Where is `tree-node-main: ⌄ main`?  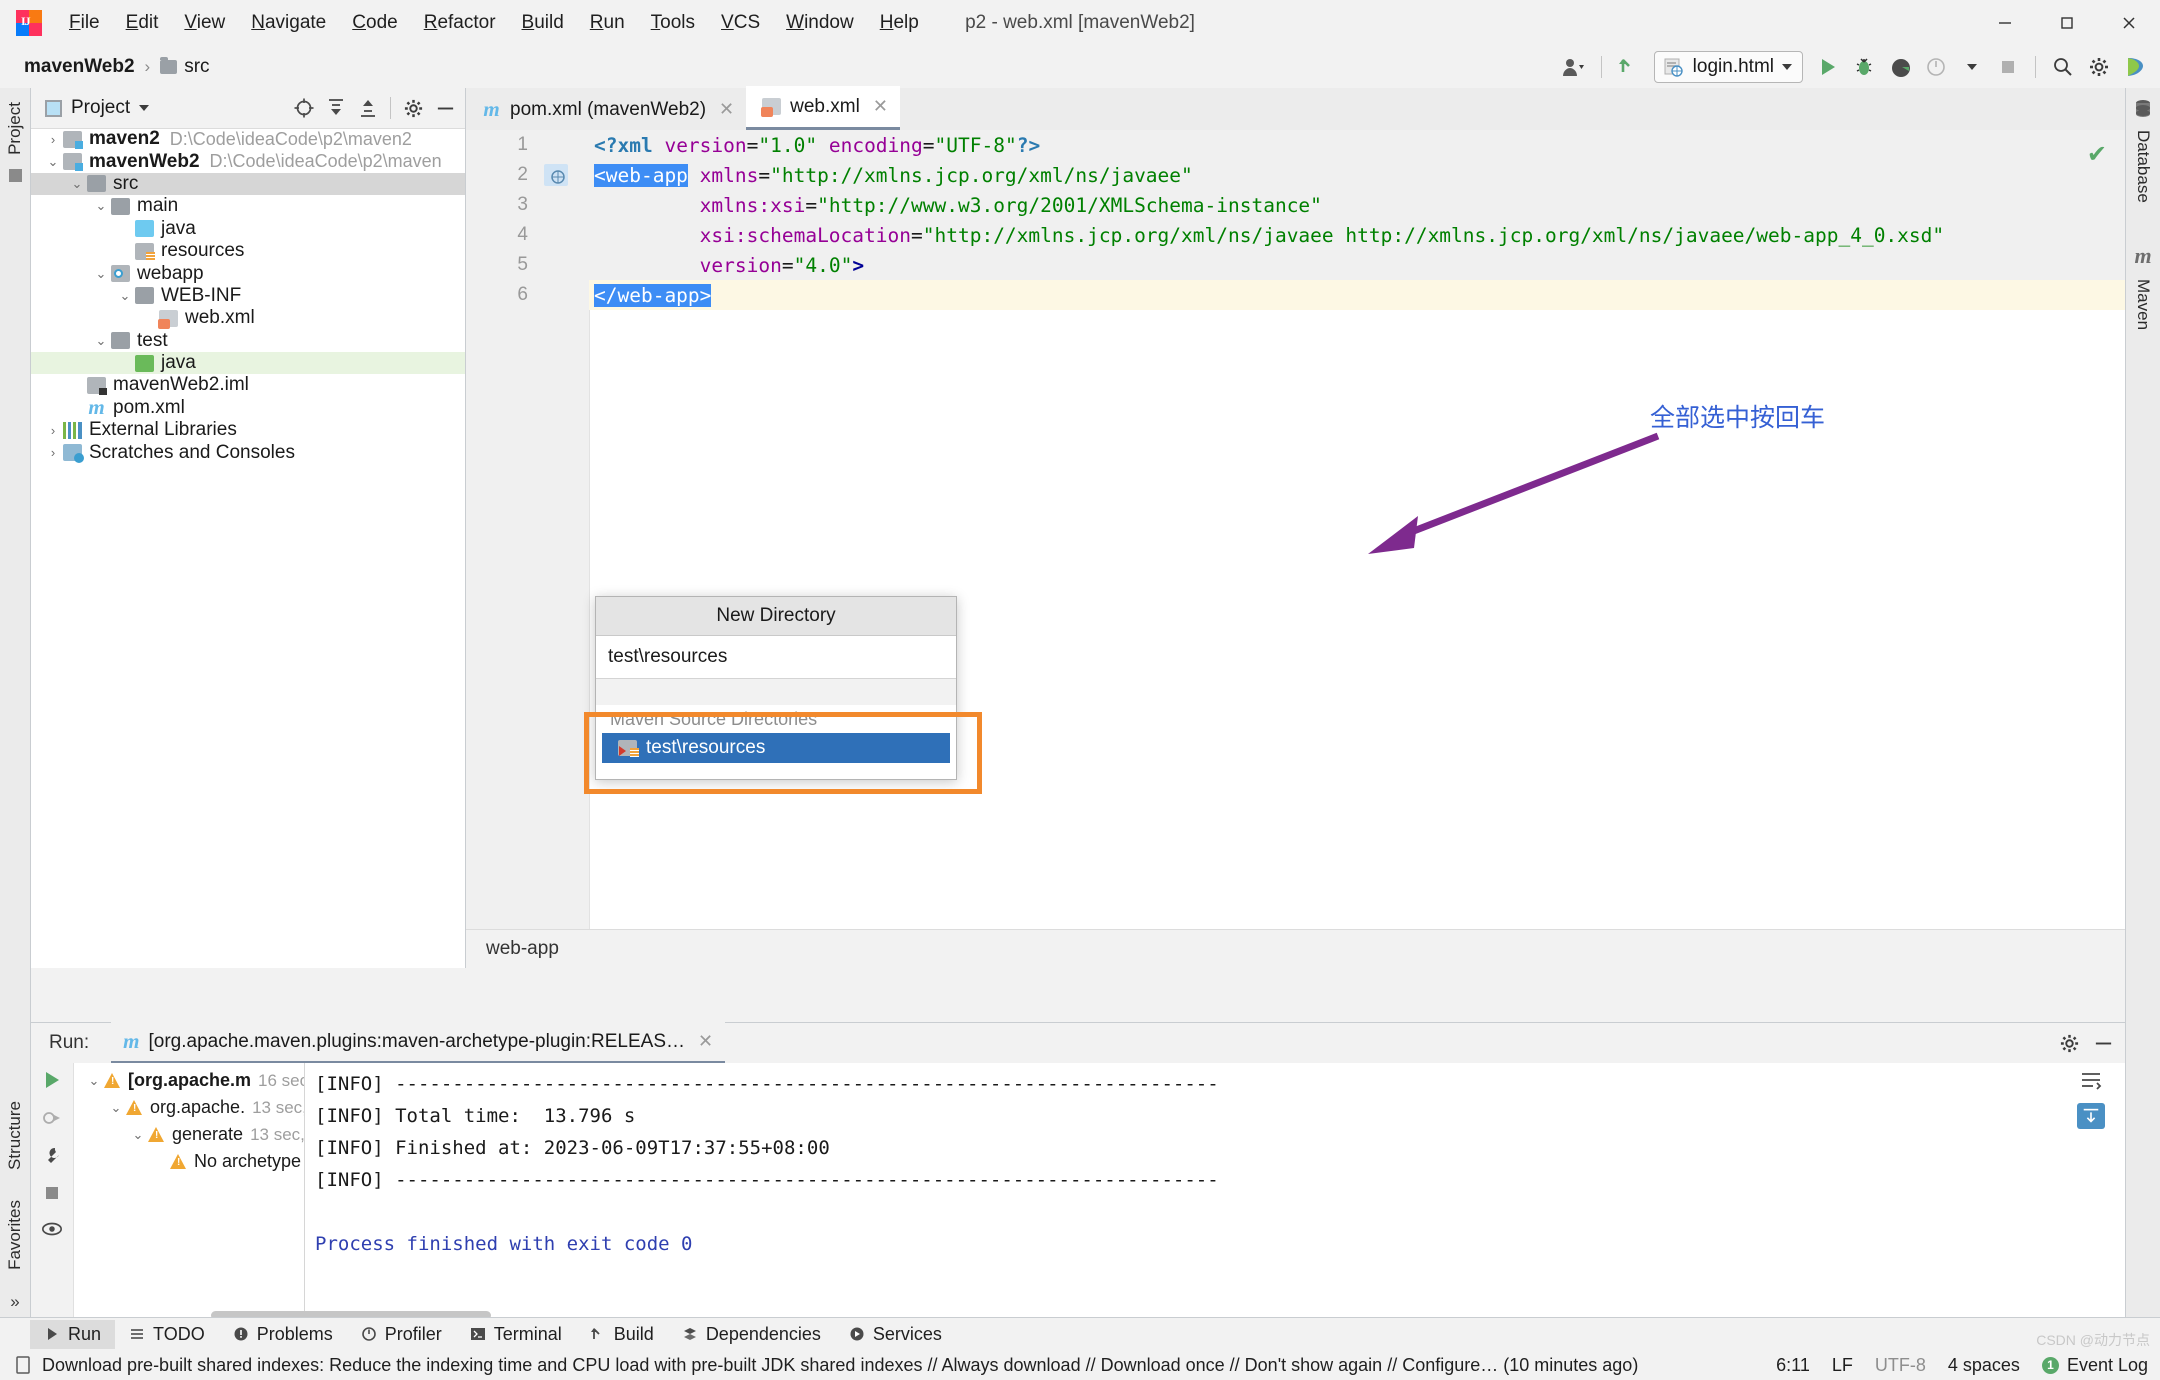
tree-node-main: ⌄ main is located at coordinates (248, 206).